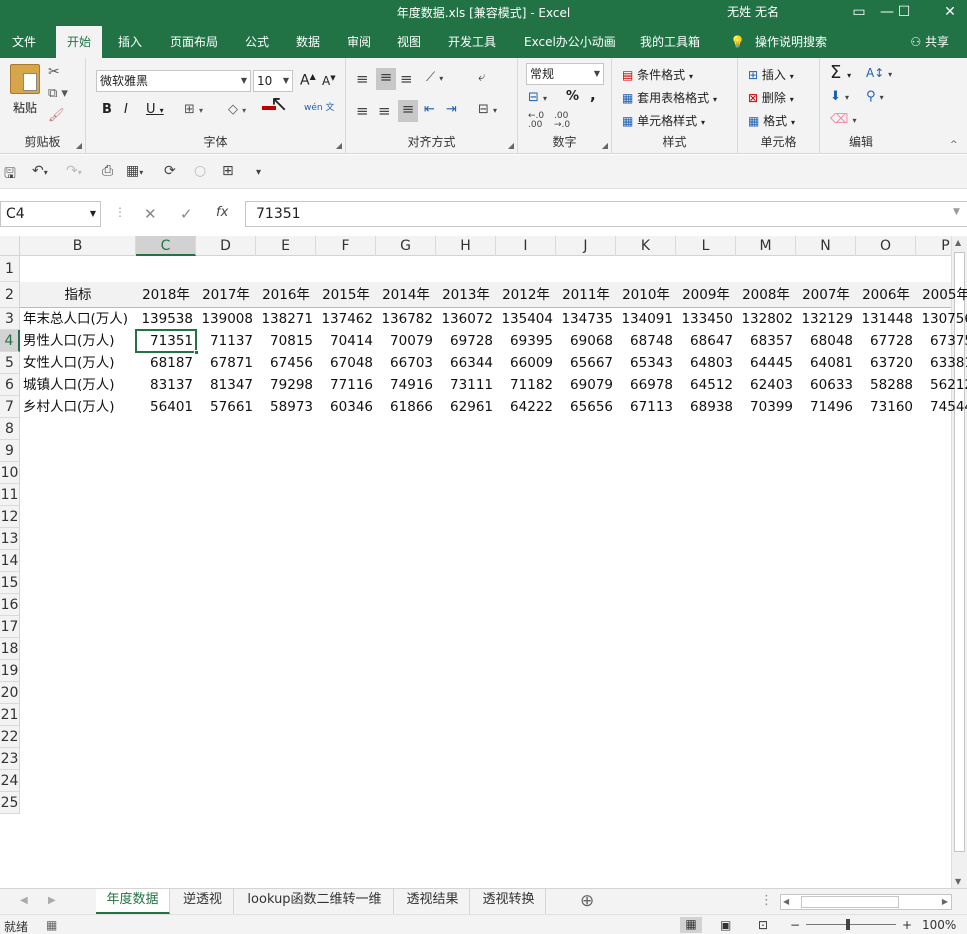 The height and width of the screenshot is (934, 967). I want to click on cell-year-header: 2007年, so click(826, 295).